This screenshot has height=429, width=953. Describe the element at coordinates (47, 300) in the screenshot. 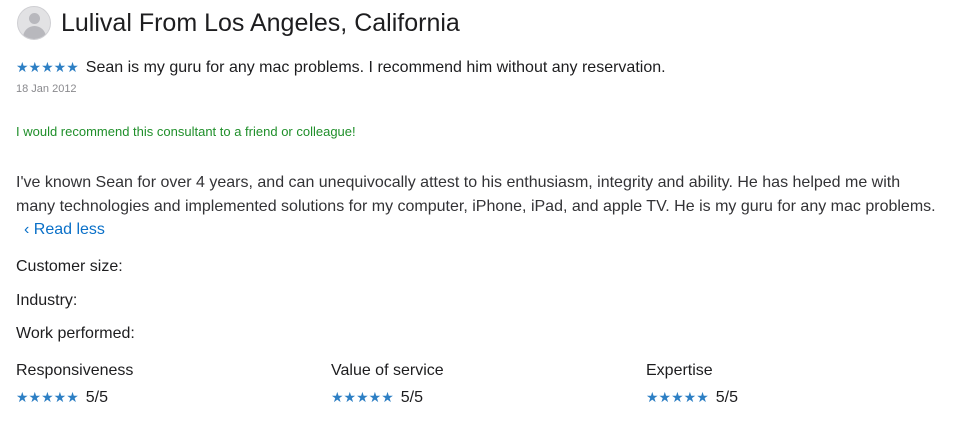

I see `industry-label: Industry:` at that location.